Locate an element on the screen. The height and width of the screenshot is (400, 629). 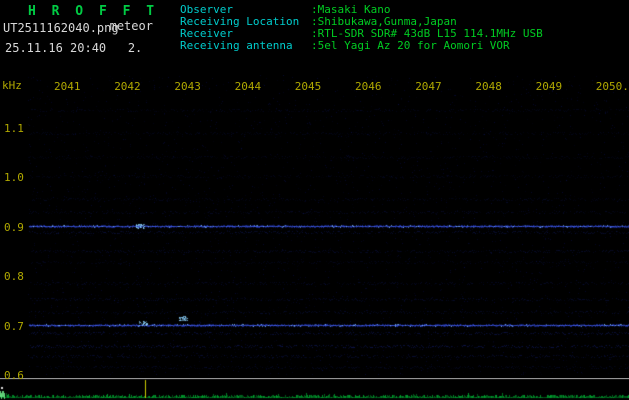
x-tick-label: 2047 is located at coordinates (428, 86).